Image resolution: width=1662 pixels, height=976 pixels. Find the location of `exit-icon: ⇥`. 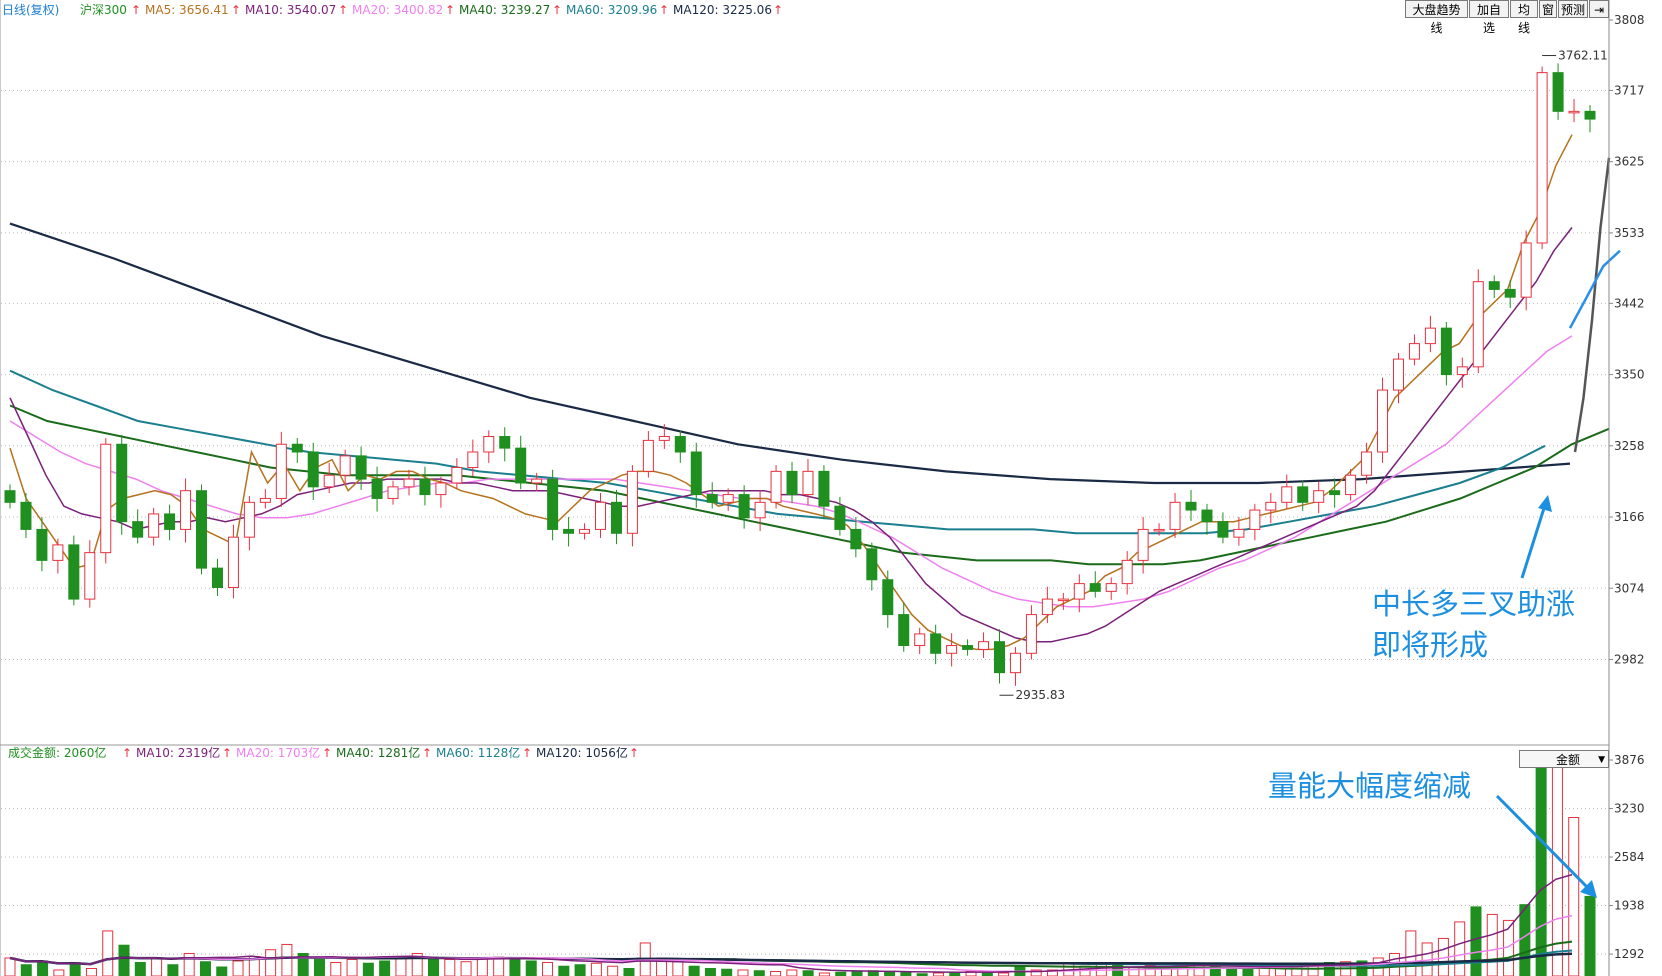

exit-icon: ⇥ is located at coordinates (1599, 9).